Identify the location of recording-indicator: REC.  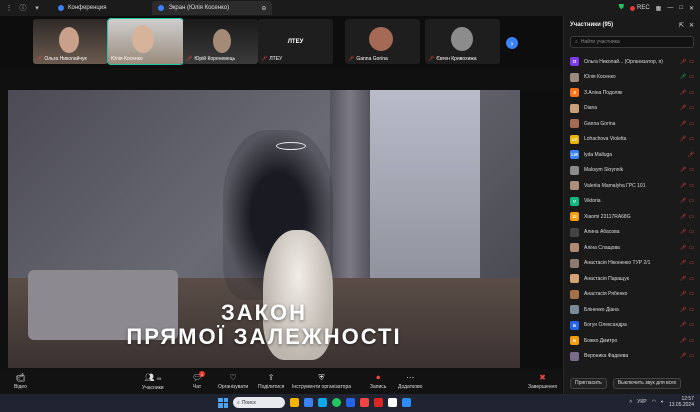
(640, 8).